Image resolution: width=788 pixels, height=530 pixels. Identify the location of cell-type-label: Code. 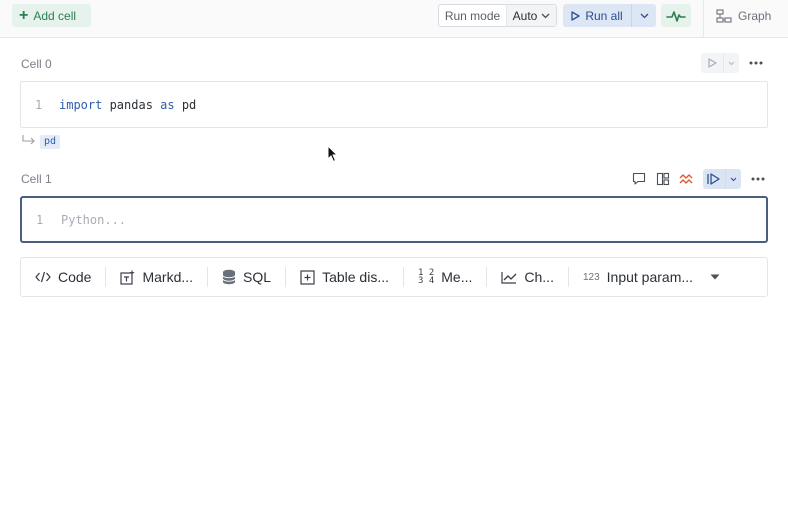
(75, 277).